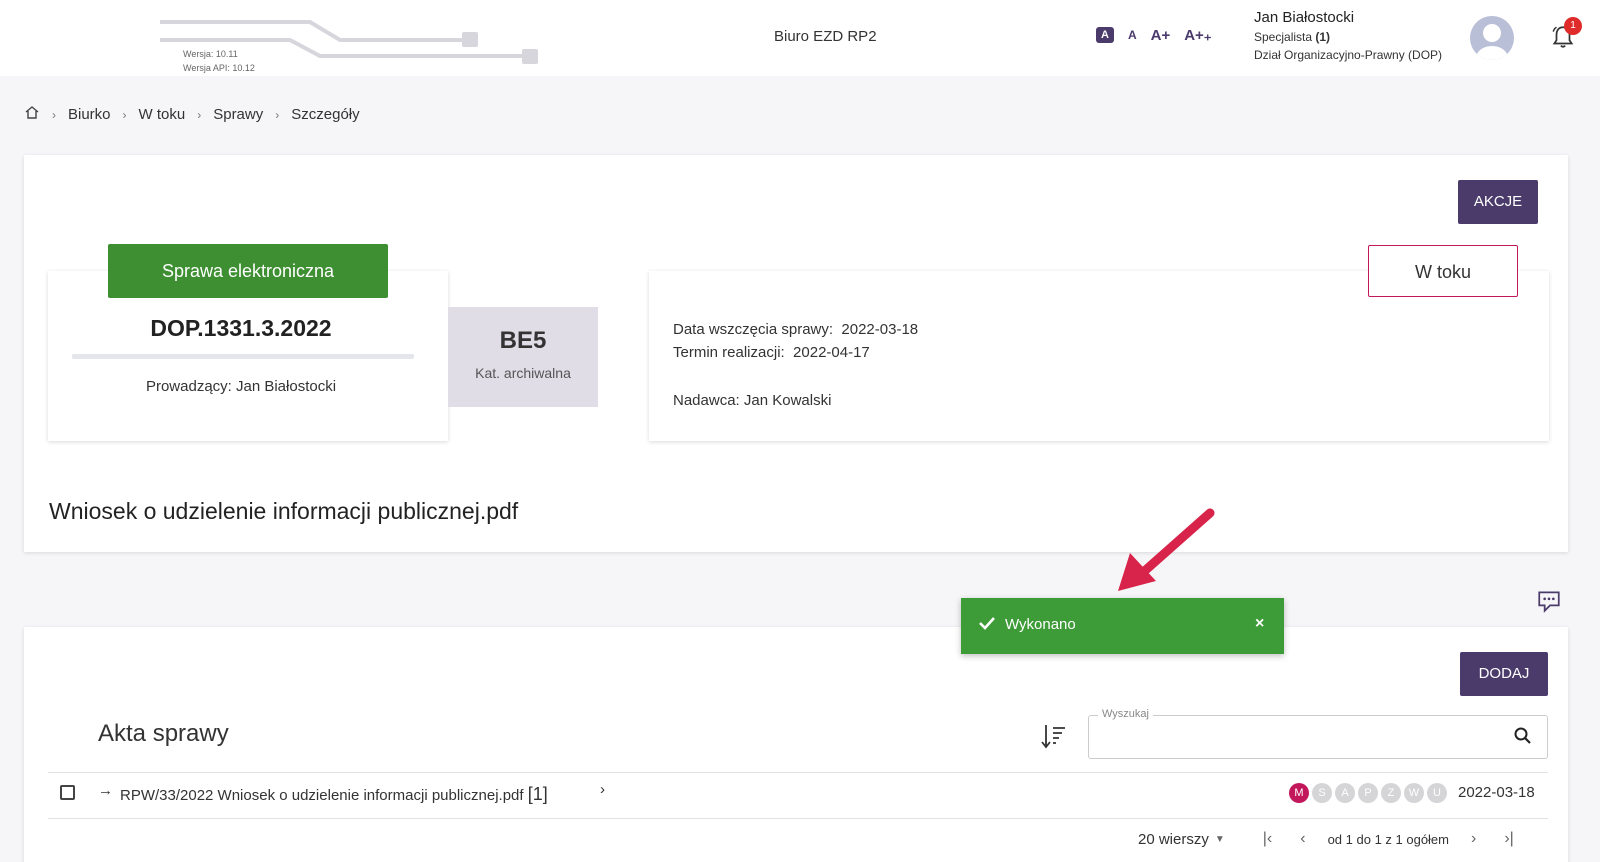  Describe the element at coordinates (1414, 793) in the screenshot. I see `day-badge: W` at that location.